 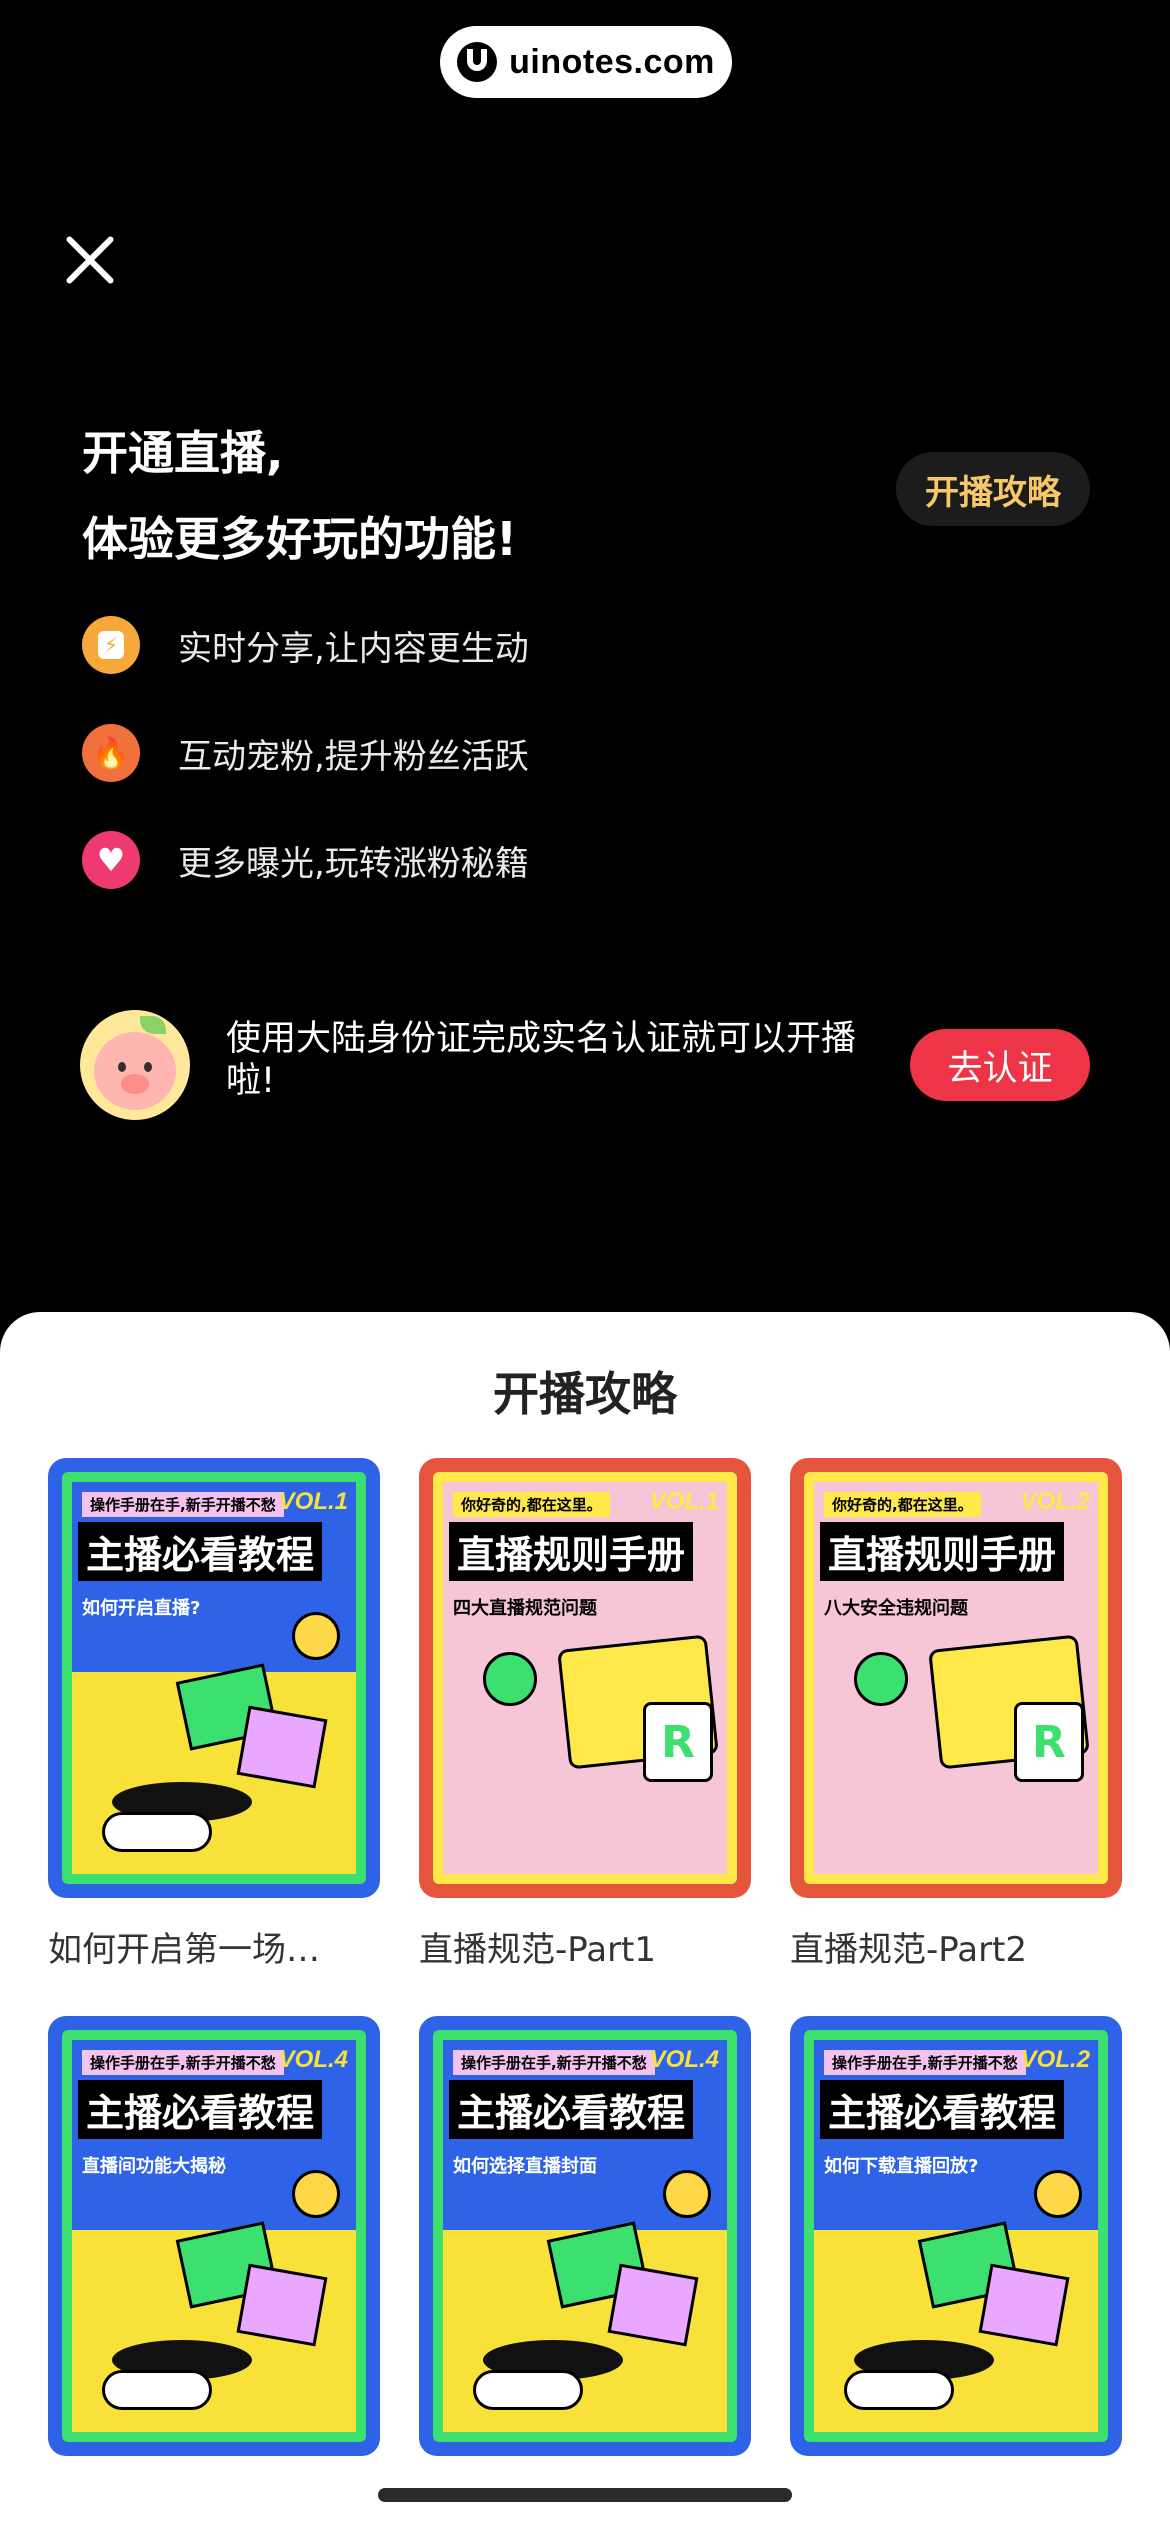 What do you see at coordinates (585, 1394) in the screenshot?
I see `sheet-title: 开播攻略` at bounding box center [585, 1394].